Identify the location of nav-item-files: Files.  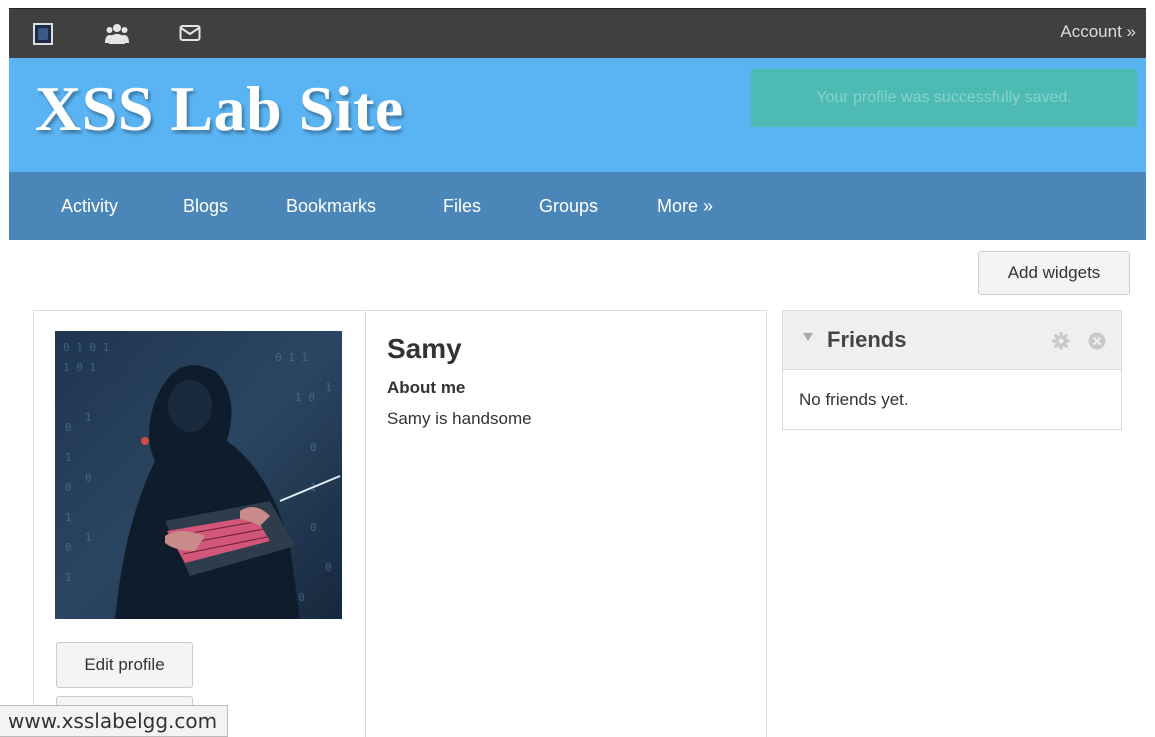
(462, 206).